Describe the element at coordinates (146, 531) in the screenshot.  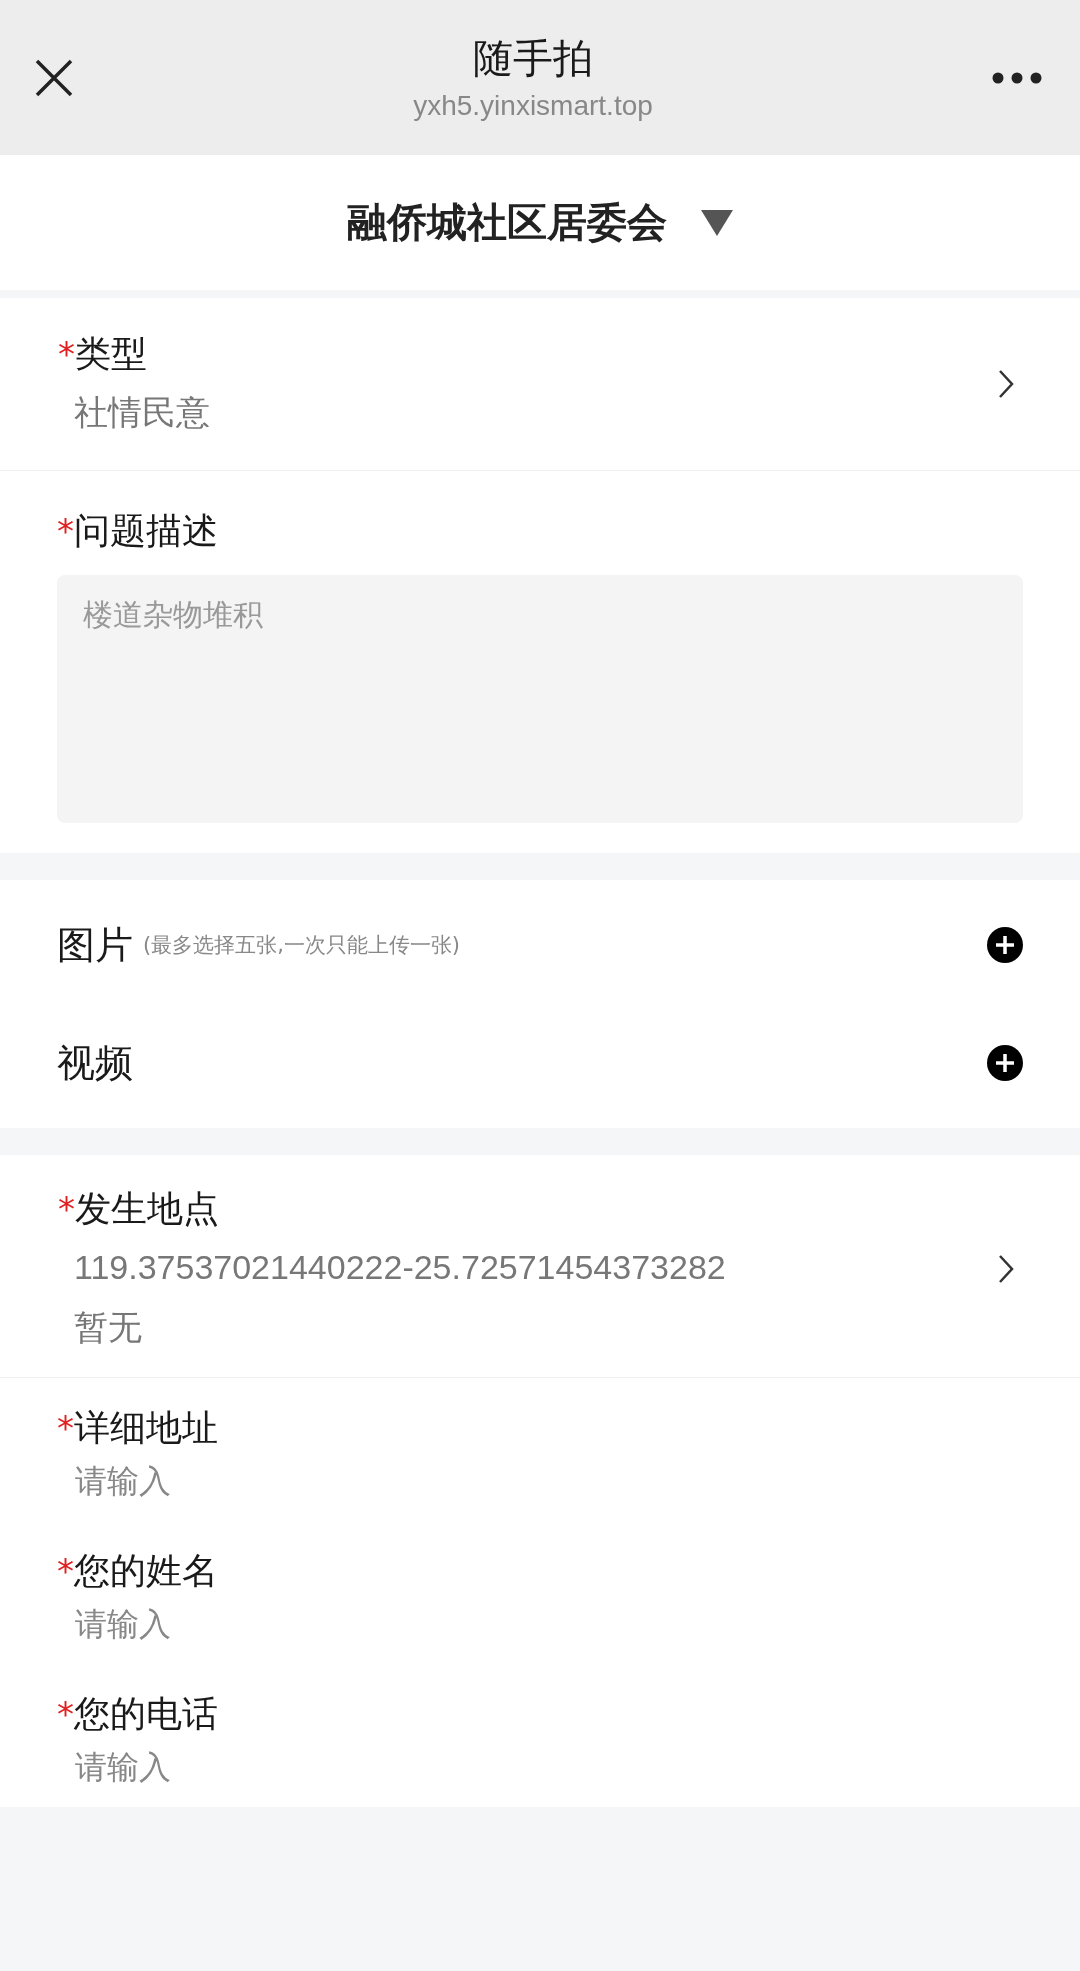
I see `field-label: 问题描述` at that location.